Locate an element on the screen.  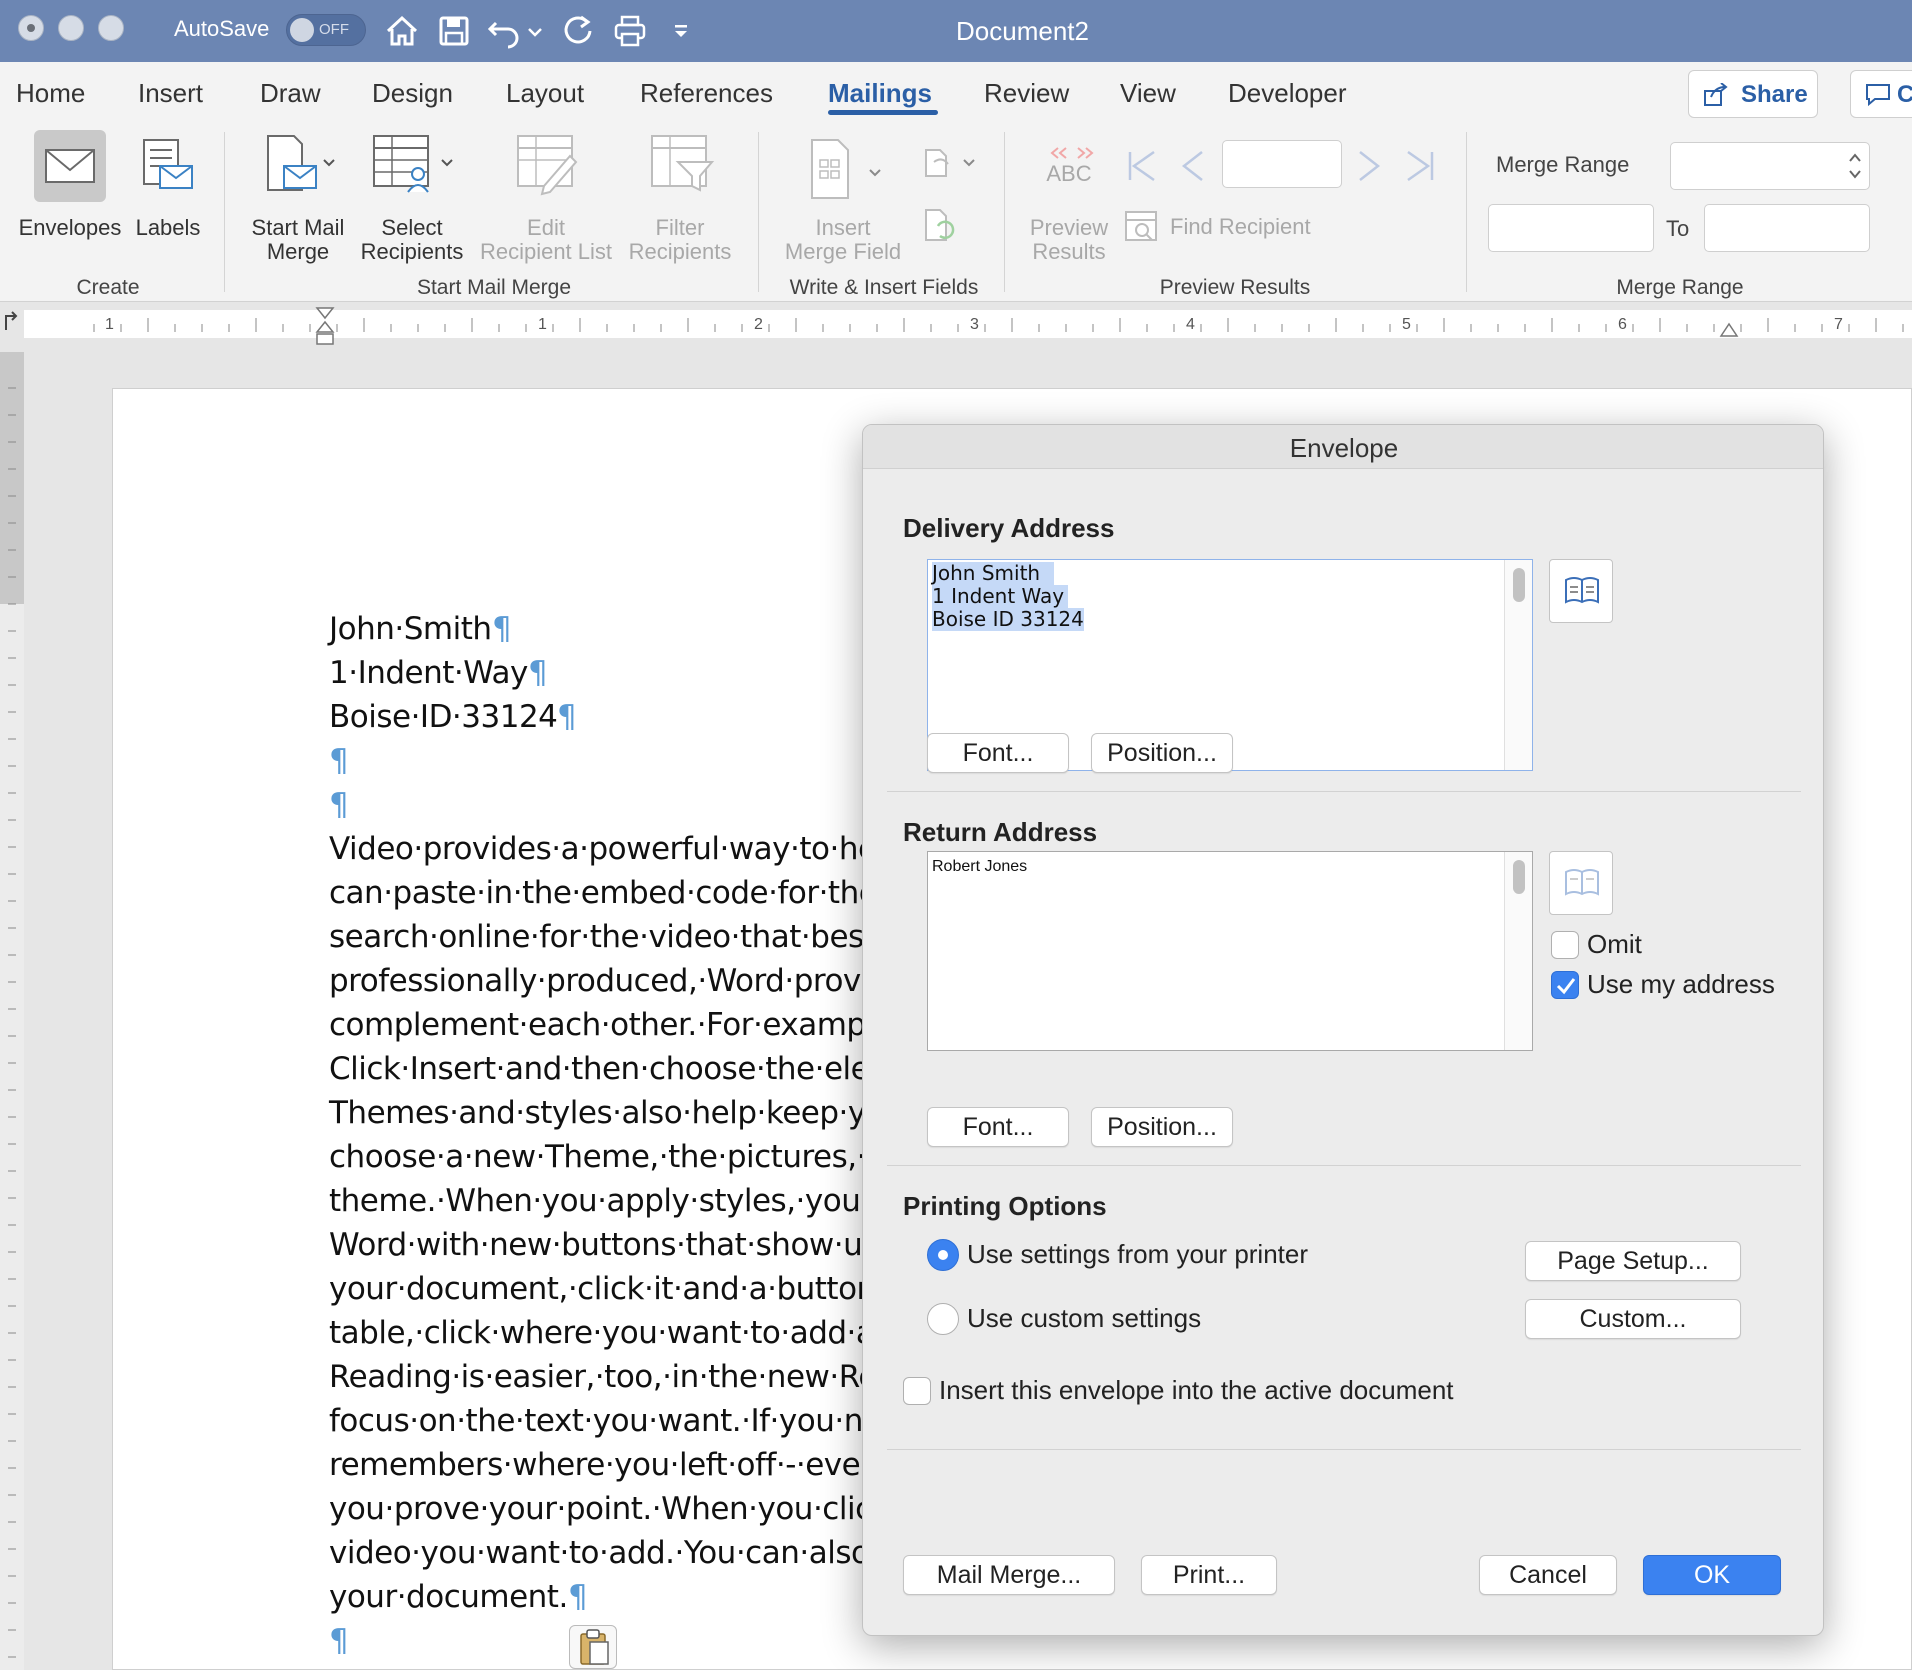
document-line: Themes·and·styles·also·help·keep·you is located at coordinates (616, 1113).